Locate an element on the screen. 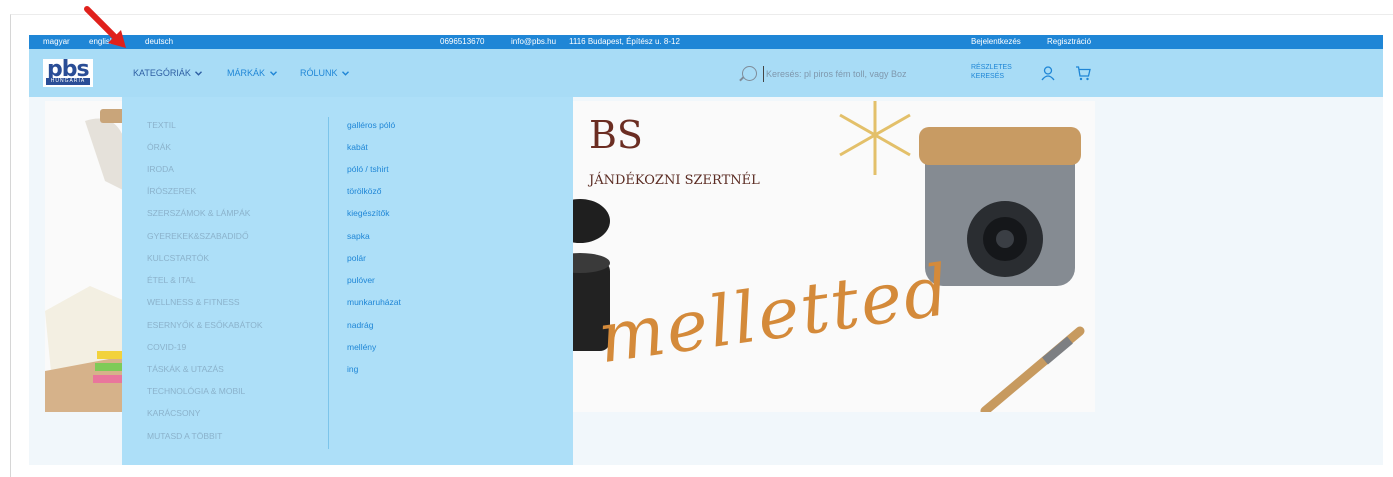  nav-categories-label: KATEGÓRIÁK is located at coordinates (162, 73).